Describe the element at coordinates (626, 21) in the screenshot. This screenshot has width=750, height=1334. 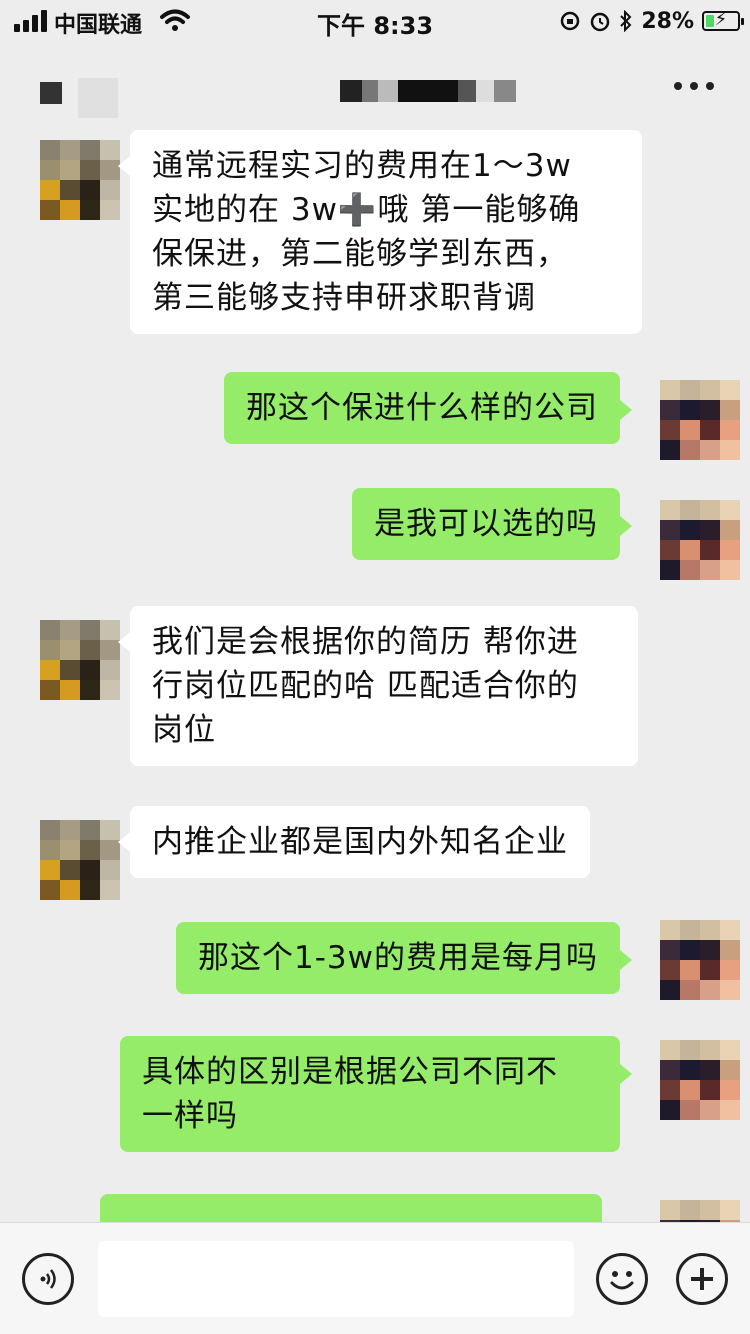
I see `bluetooth-icon` at that location.